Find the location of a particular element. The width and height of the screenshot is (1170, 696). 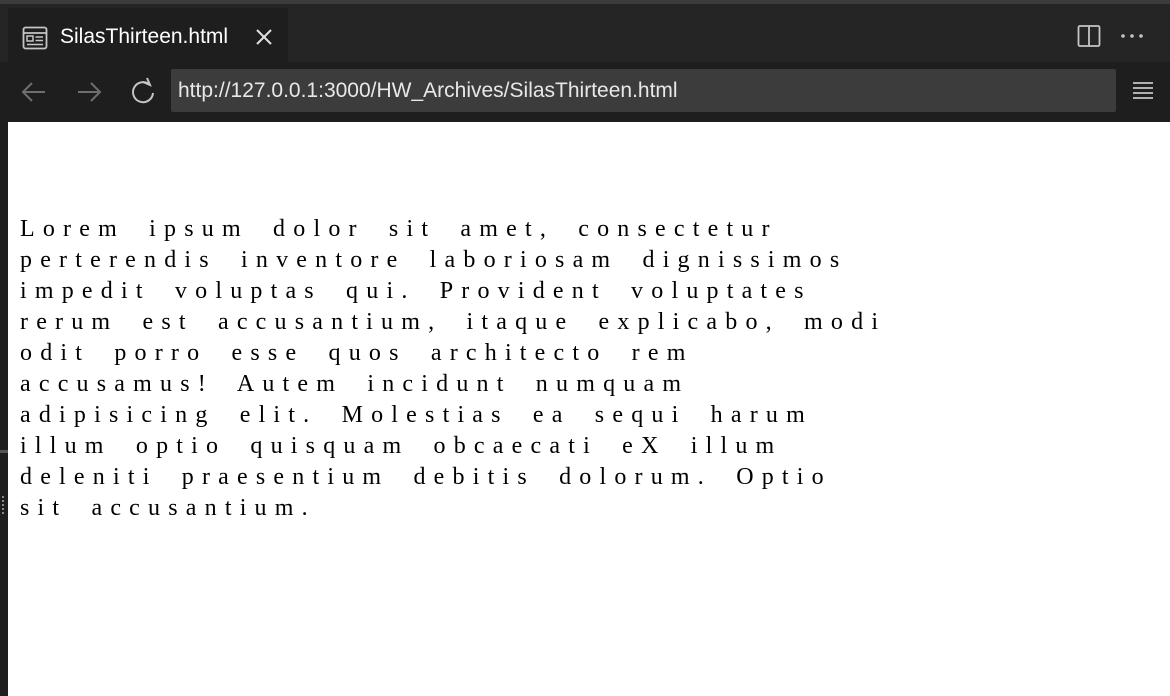

split-editor-icon is located at coordinates (1089, 36).